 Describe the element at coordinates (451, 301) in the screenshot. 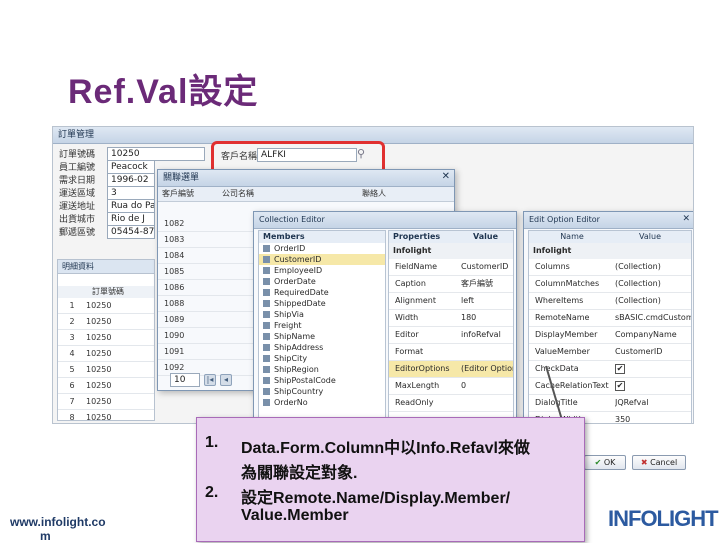

I see `property-row: Alignment left` at that location.